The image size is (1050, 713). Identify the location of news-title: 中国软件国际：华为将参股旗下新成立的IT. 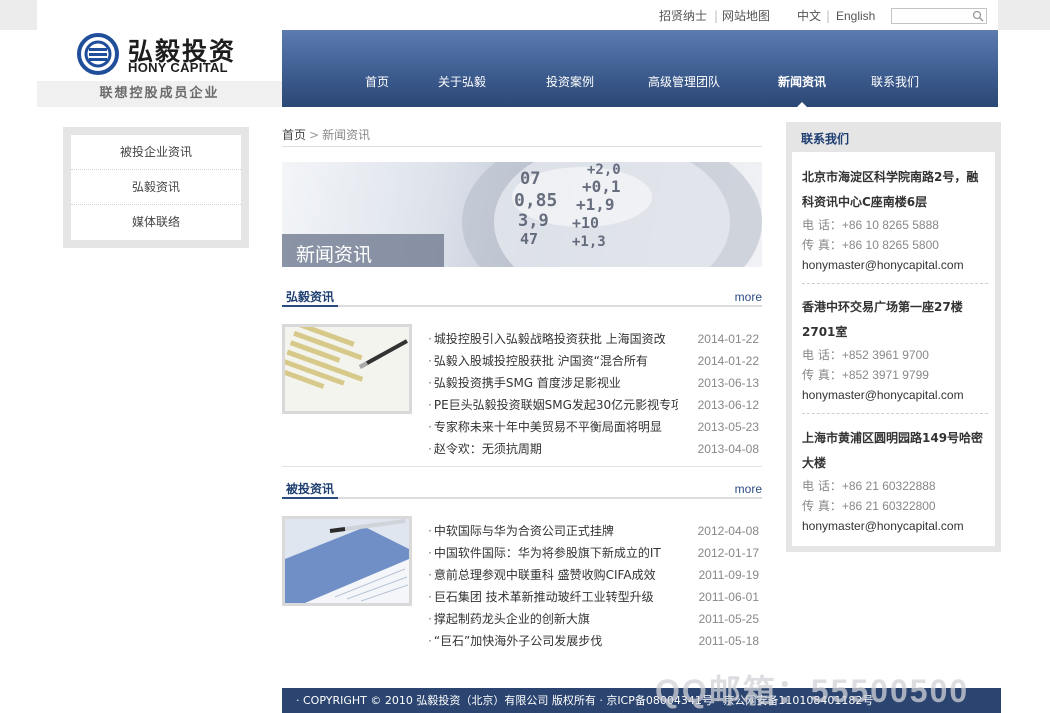
(553, 553).